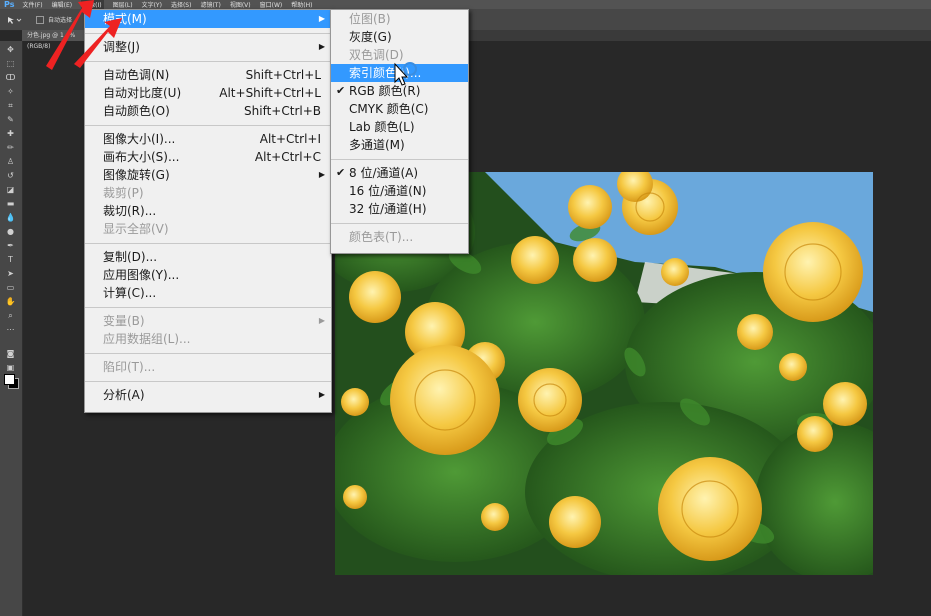 This screenshot has height=616, width=931. I want to click on menu-item-auto-contrast: 自动对比度(U) Alt+Shift+Ctrl+L, so click(208, 93).